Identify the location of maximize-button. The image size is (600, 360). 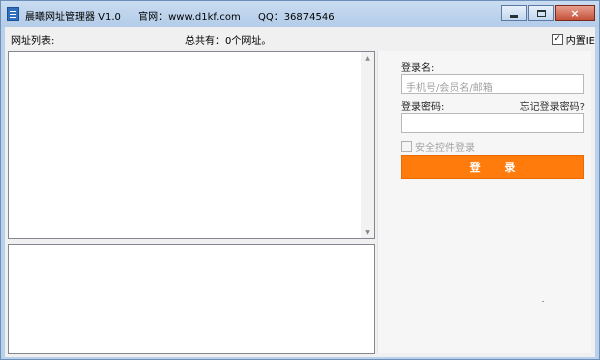
(541, 13).